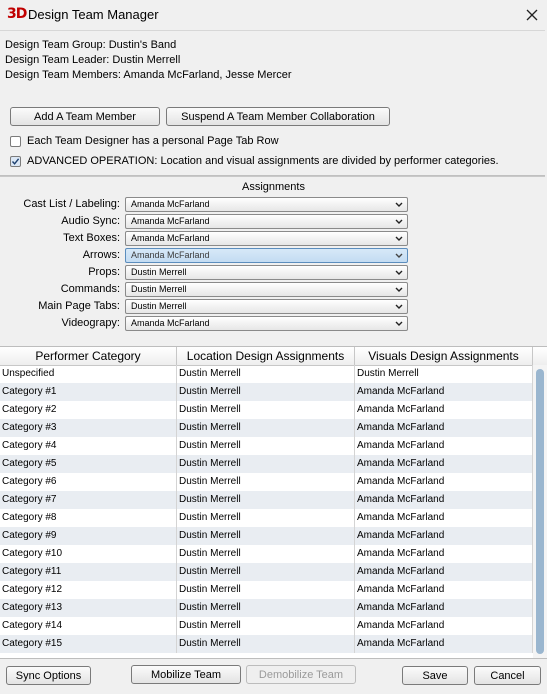 This screenshot has height=694, width=547. I want to click on arrows-select: Amanda McFarland, so click(266, 255).